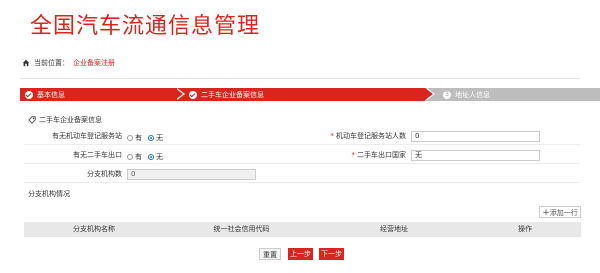  Describe the element at coordinates (525, 229) in the screenshot. I see `column-header: 操作` at that location.